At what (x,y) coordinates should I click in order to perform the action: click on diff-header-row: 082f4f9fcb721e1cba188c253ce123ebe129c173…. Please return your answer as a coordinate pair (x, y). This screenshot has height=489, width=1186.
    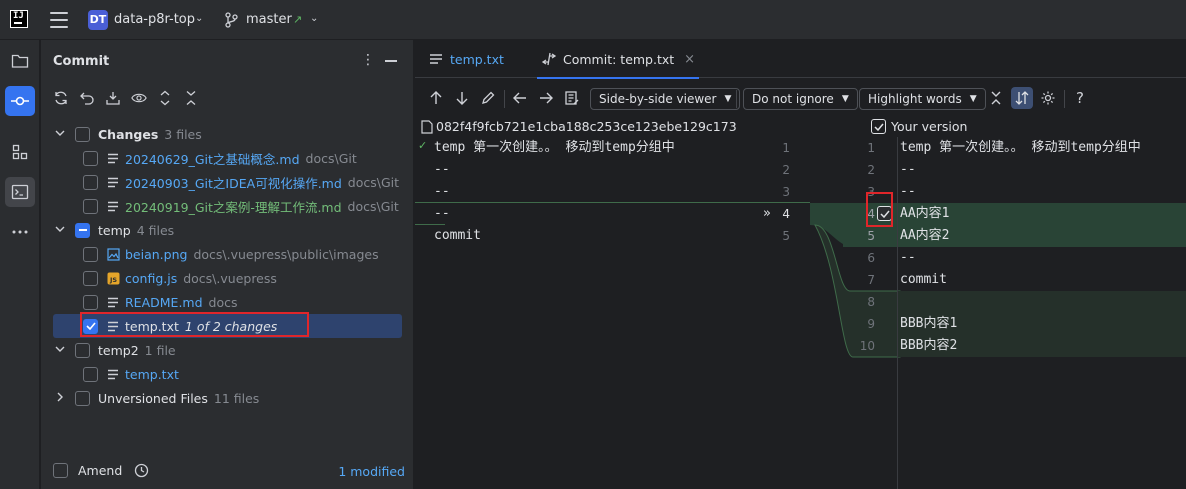
    Looking at the image, I should click on (800, 127).